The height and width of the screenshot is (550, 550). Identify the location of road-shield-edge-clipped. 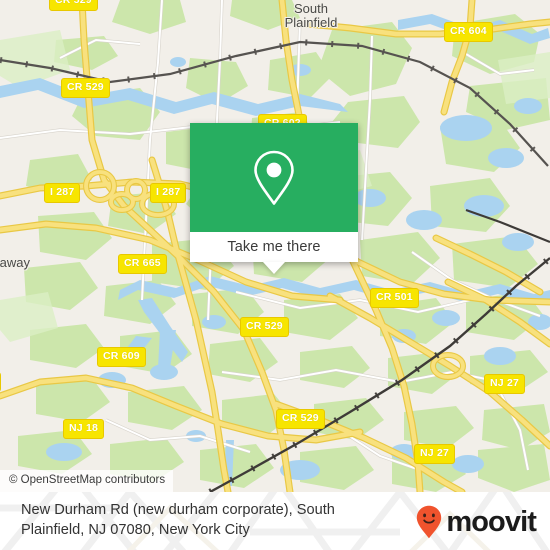
(1, 382).